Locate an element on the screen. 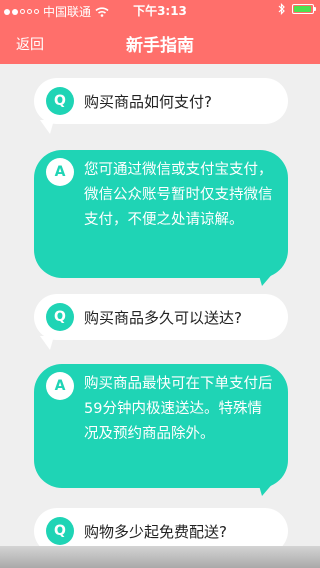 Image resolution: width=320 pixels, height=568 pixels. question-text: 购买商品多久可以送达? is located at coordinates (163, 317).